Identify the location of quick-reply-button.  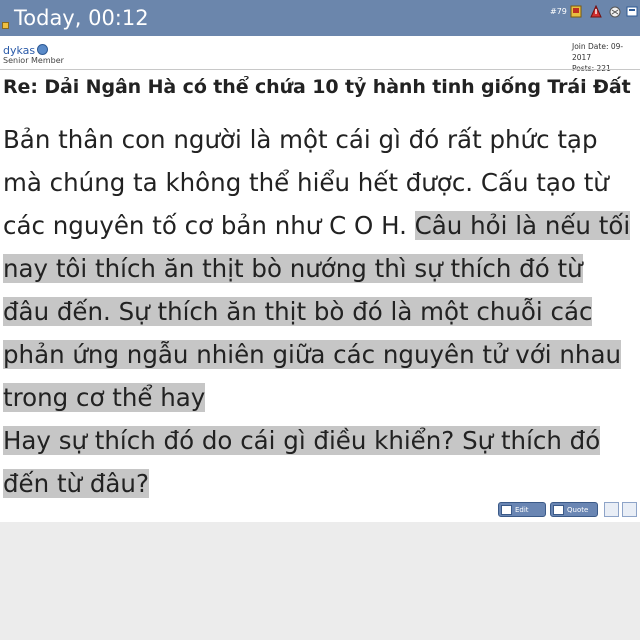
(629, 509).